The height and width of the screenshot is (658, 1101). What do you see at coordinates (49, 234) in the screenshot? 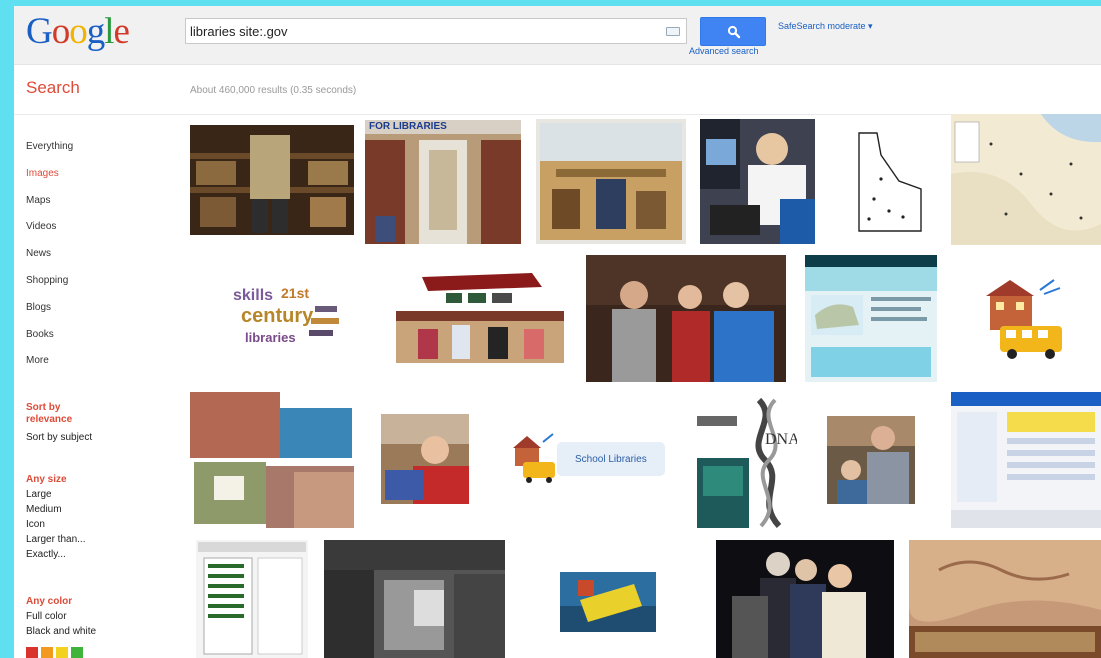
I see `nav-item-videos: Videos` at bounding box center [49, 234].